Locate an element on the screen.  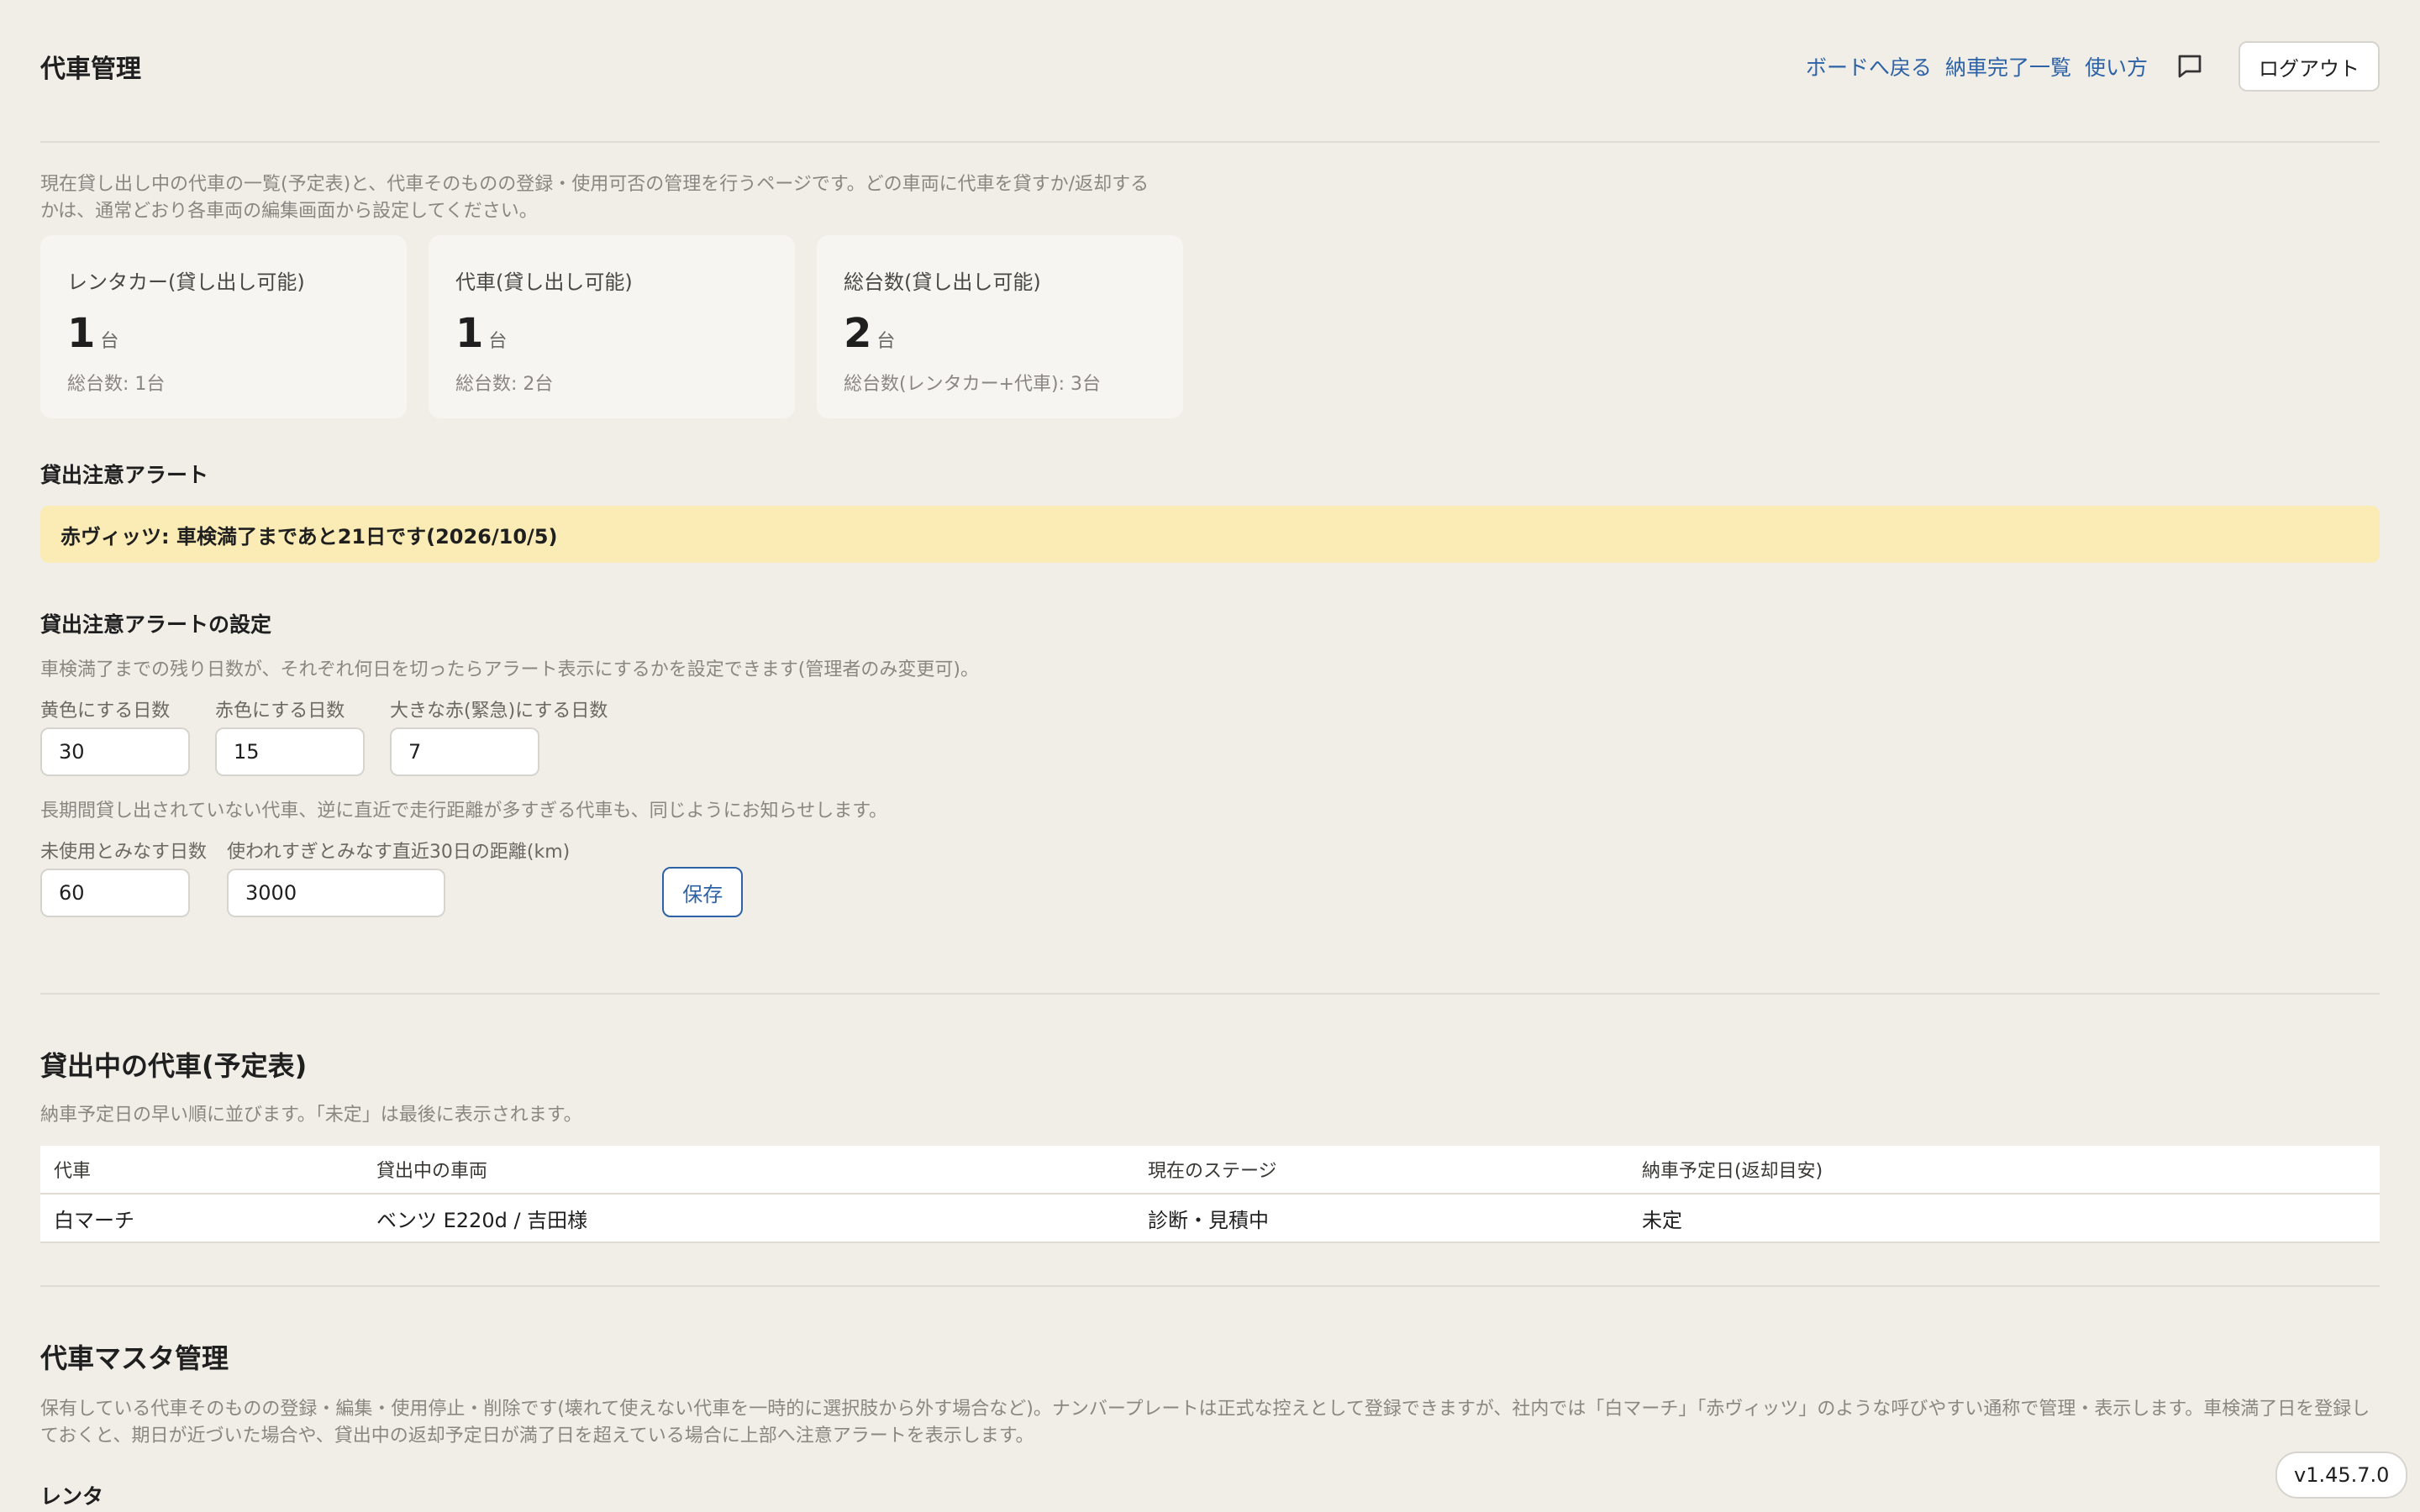
unused-days-label: 未使用とみなす日数 is located at coordinates (124, 852).